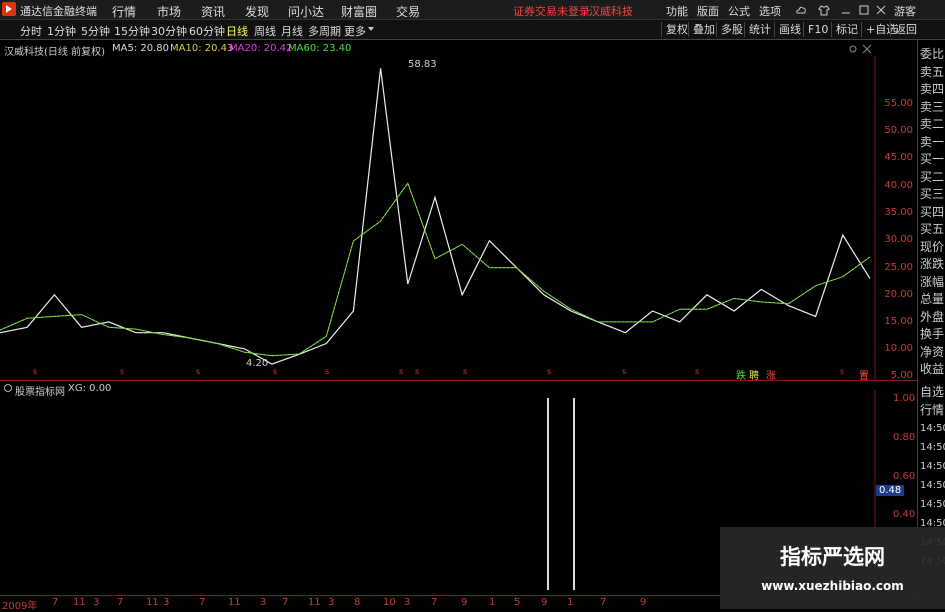 The height and width of the screenshot is (612, 945). I want to click on menu-options: 选项, so click(770, 11).